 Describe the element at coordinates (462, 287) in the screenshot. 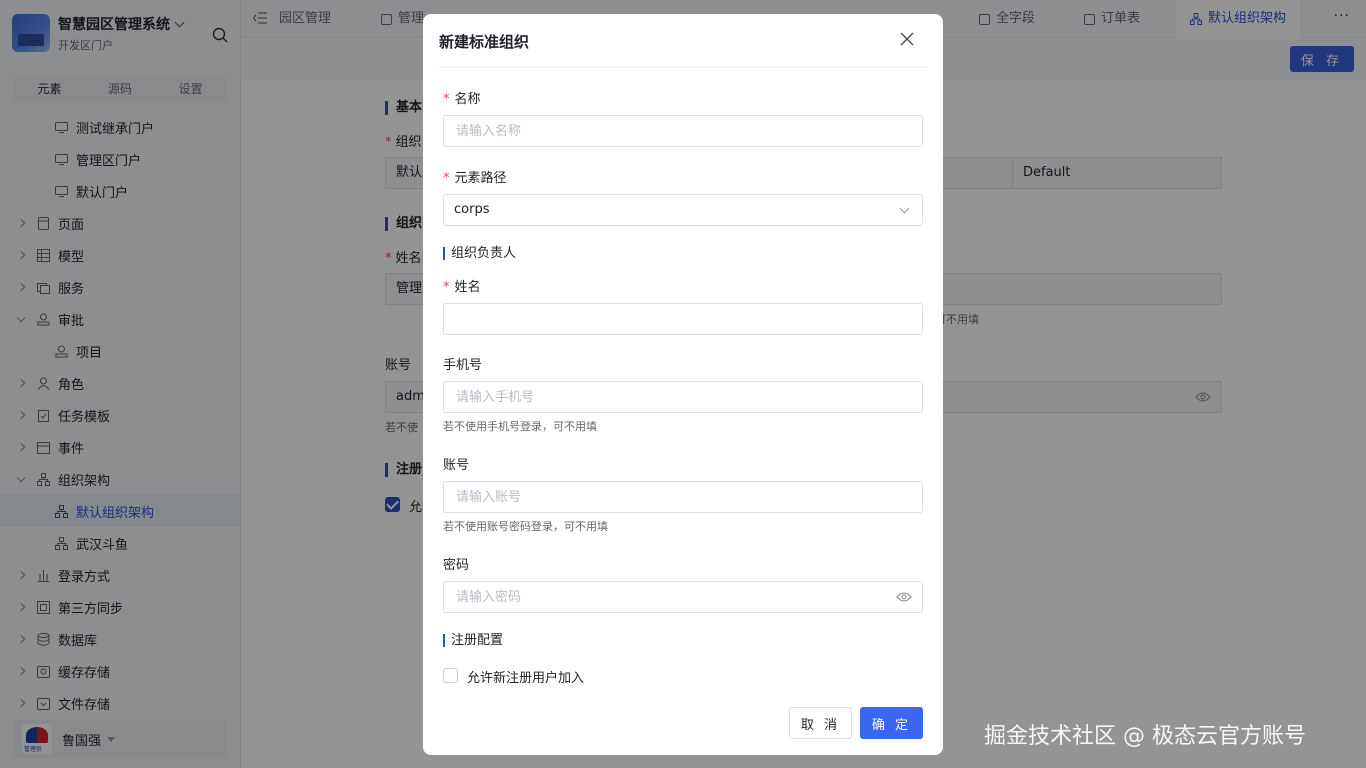

I see `person-name-label: * 姓名` at that location.